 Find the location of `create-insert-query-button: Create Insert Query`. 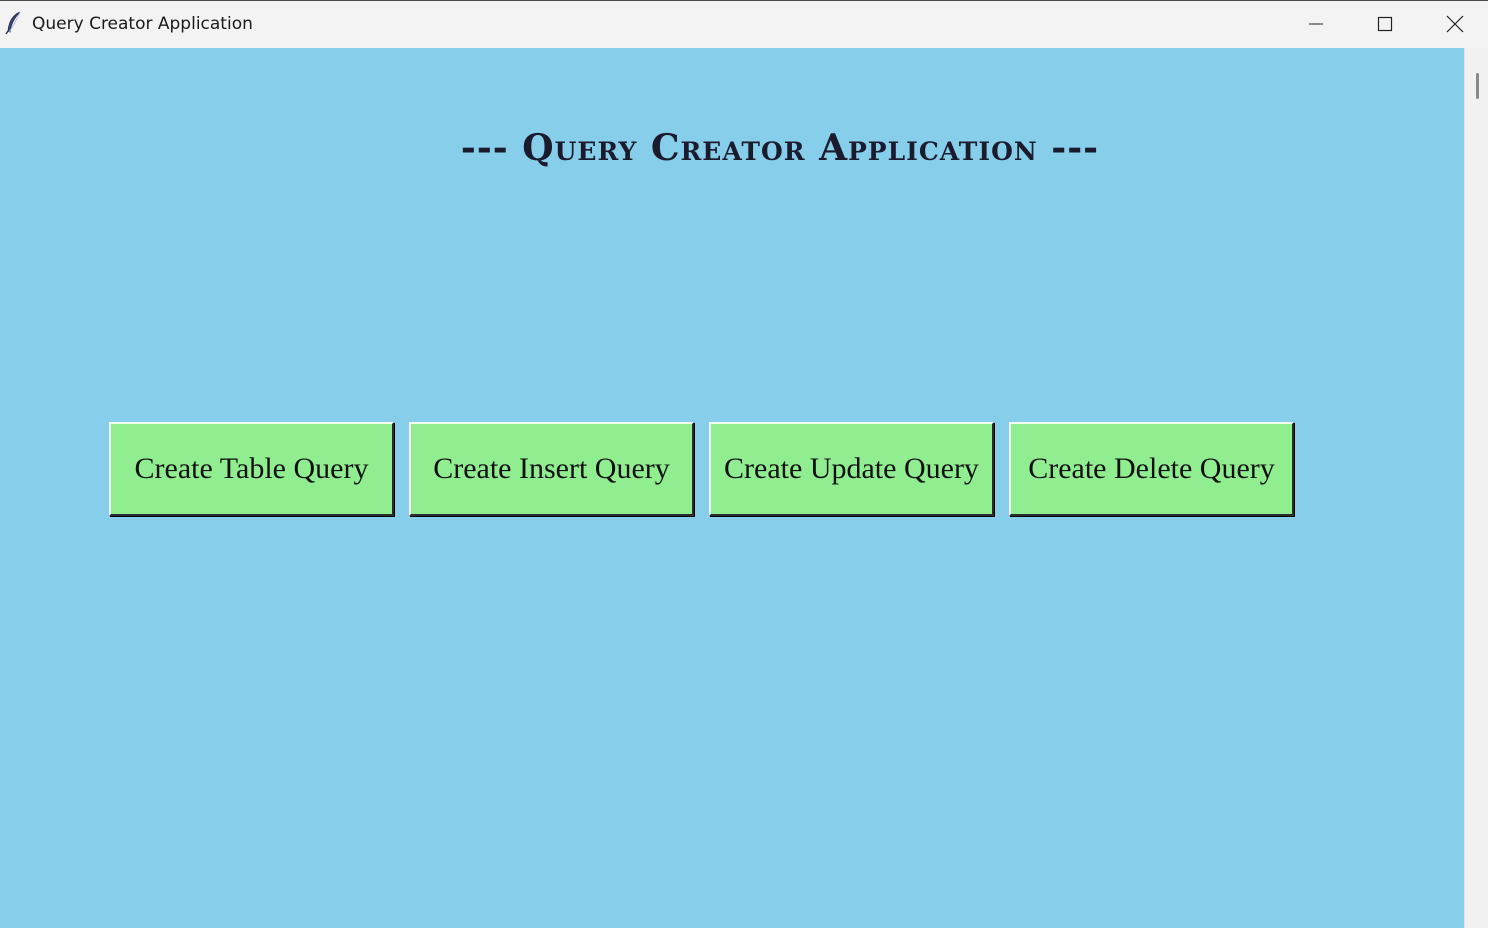

create-insert-query-button: Create Insert Query is located at coordinates (551, 469).